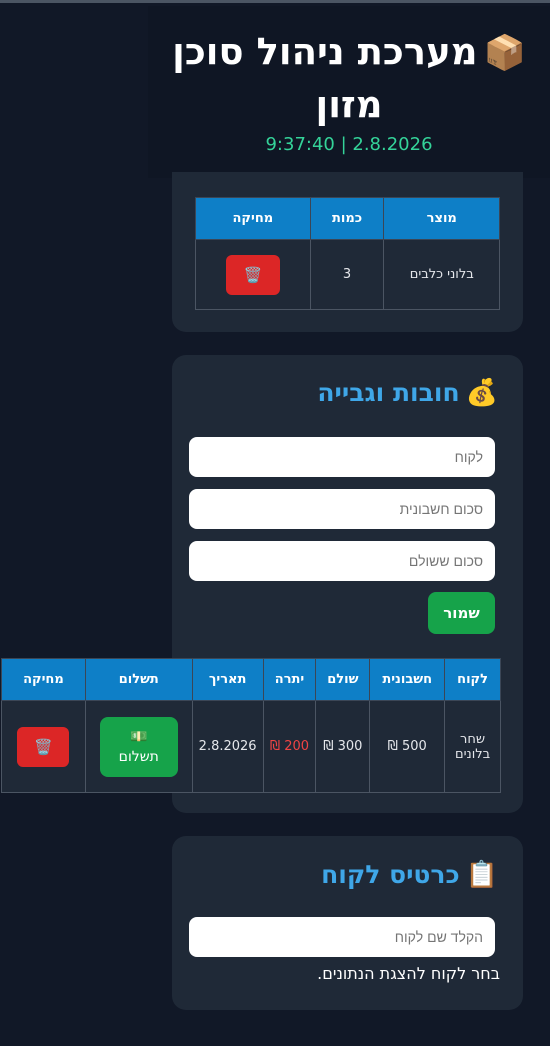 Image resolution: width=550 pixels, height=1046 pixels. What do you see at coordinates (342, 509) in the screenshot?
I see `invoice-amount-input` at bounding box center [342, 509].